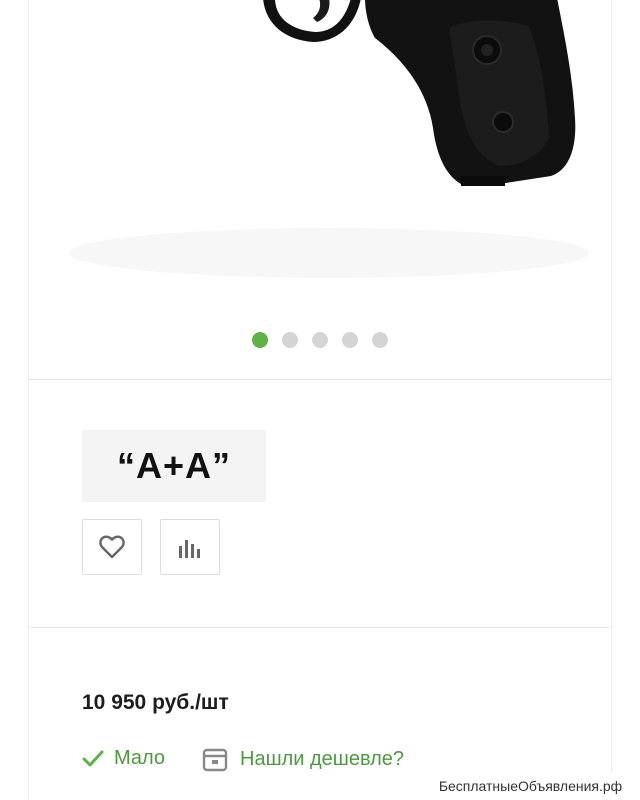 The height and width of the screenshot is (800, 640). I want to click on bar-chart-icon, so click(189, 549).